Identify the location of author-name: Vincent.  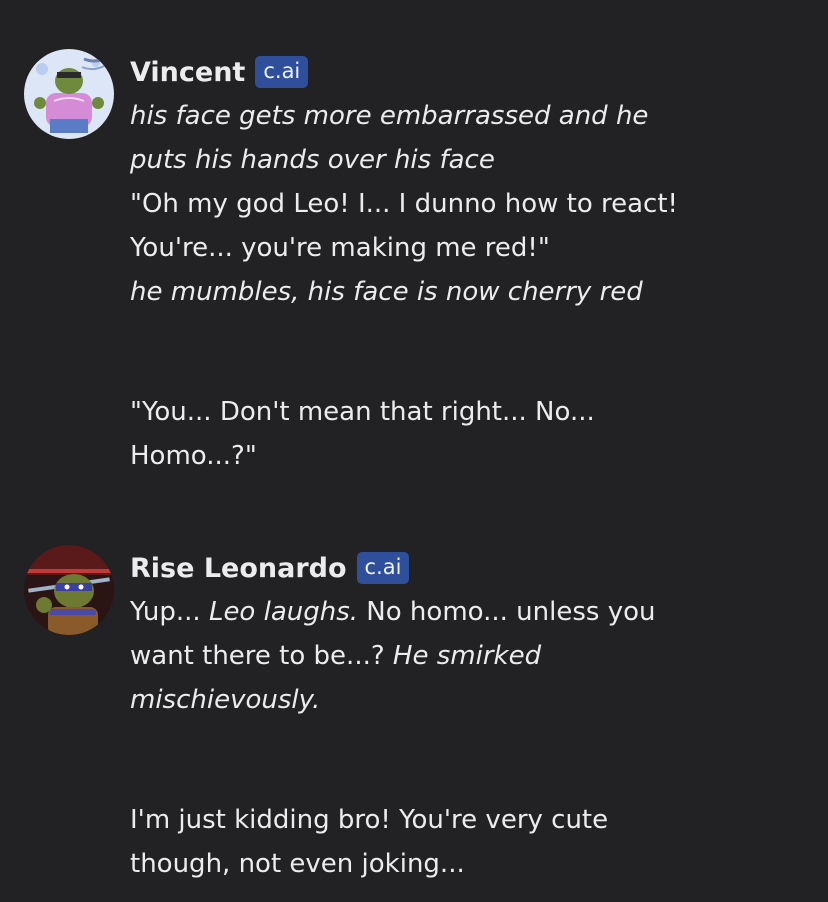
(187, 72).